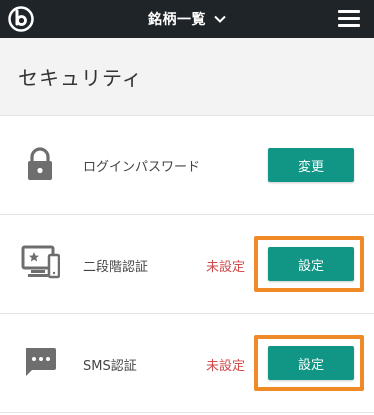 This screenshot has height=415, width=374. What do you see at coordinates (349, 19) in the screenshot?
I see `hamburger-icon` at bounding box center [349, 19].